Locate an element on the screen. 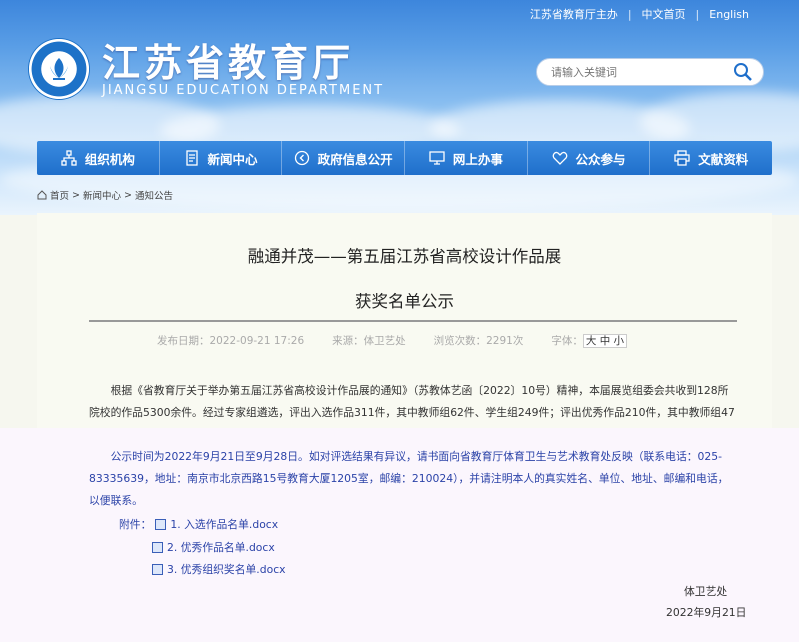 This screenshot has height=642, width=799. nav-item-online: 网上办事 is located at coordinates (466, 158).